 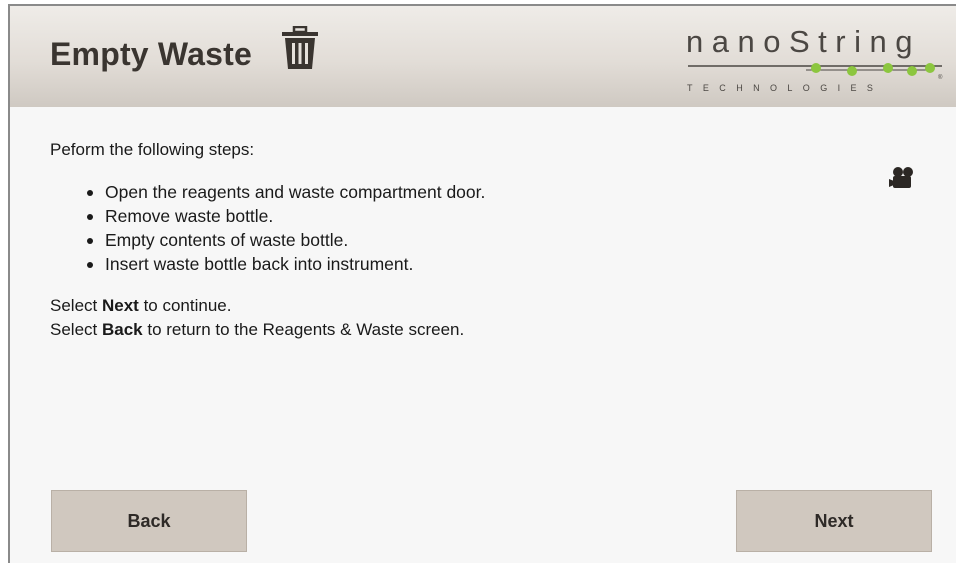 I want to click on nanostring-logo: nanoString ® TECHNOLOGIES, so click(x=816, y=60).